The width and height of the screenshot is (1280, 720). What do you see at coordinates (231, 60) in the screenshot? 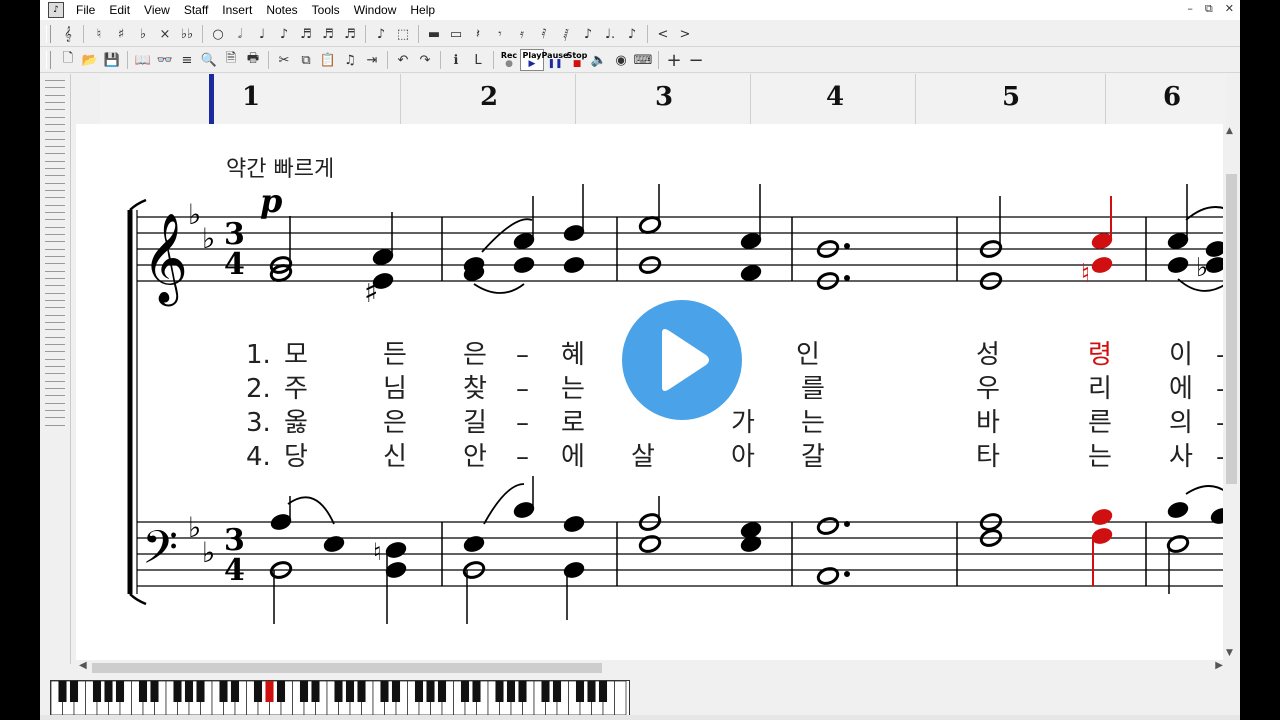
I see `page-icon: 🗎` at bounding box center [231, 60].